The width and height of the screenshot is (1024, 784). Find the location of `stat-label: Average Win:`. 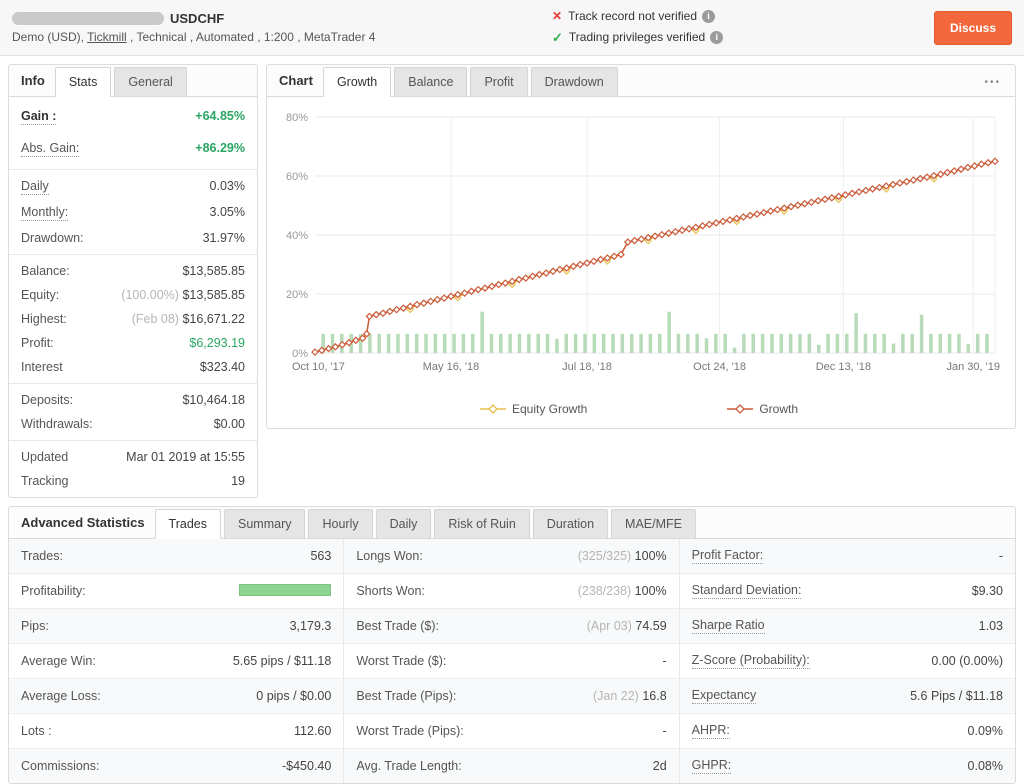

stat-label: Average Win: is located at coordinates (58, 661).